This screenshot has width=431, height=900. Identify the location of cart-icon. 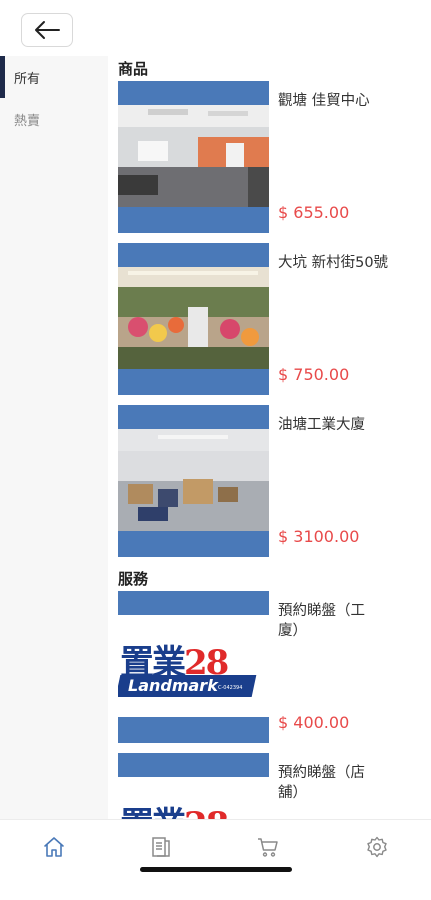
(268, 847).